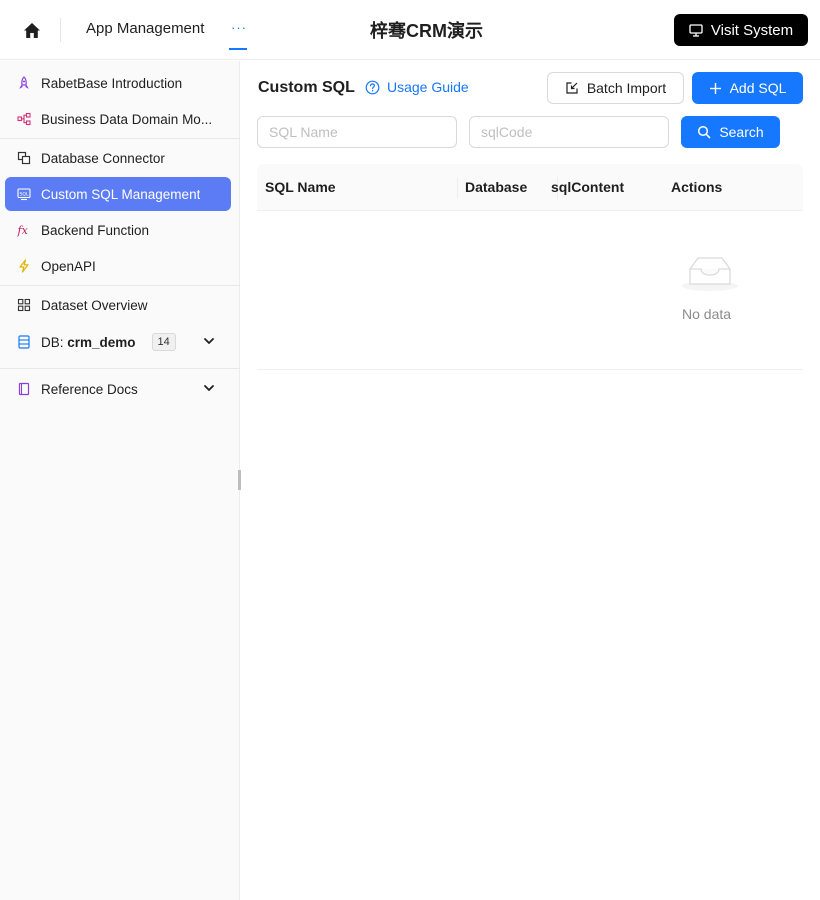  I want to click on app-title: 梓骞CRM演示, so click(426, 31).